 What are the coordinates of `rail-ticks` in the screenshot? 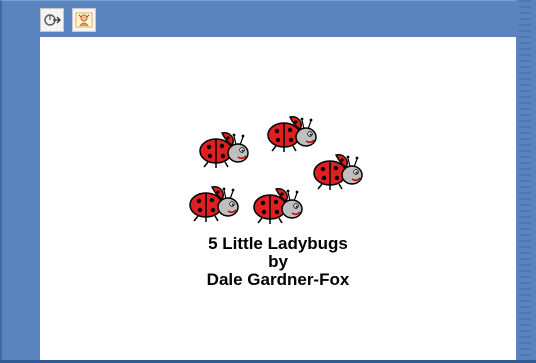 It's located at (525, 181).